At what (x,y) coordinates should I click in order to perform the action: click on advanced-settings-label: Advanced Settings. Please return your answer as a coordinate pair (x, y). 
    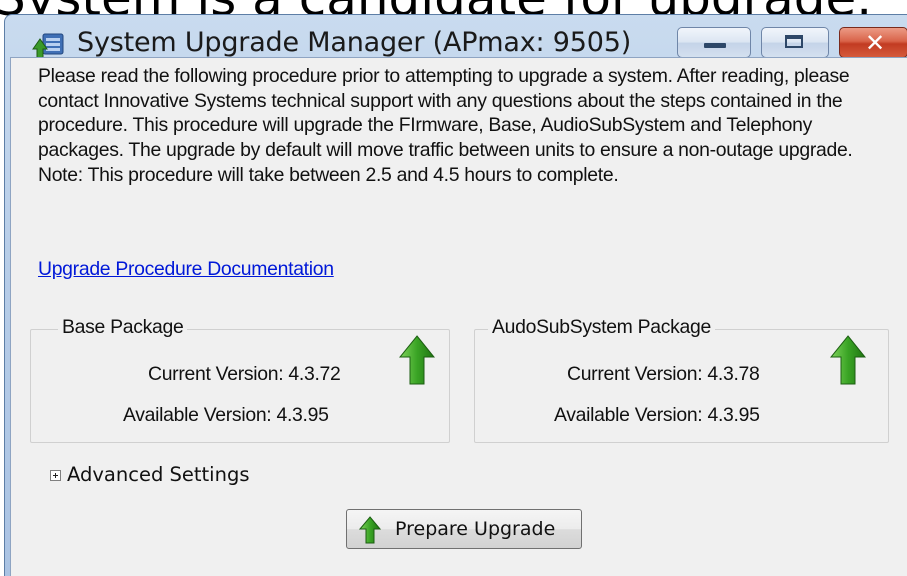
    Looking at the image, I should click on (158, 474).